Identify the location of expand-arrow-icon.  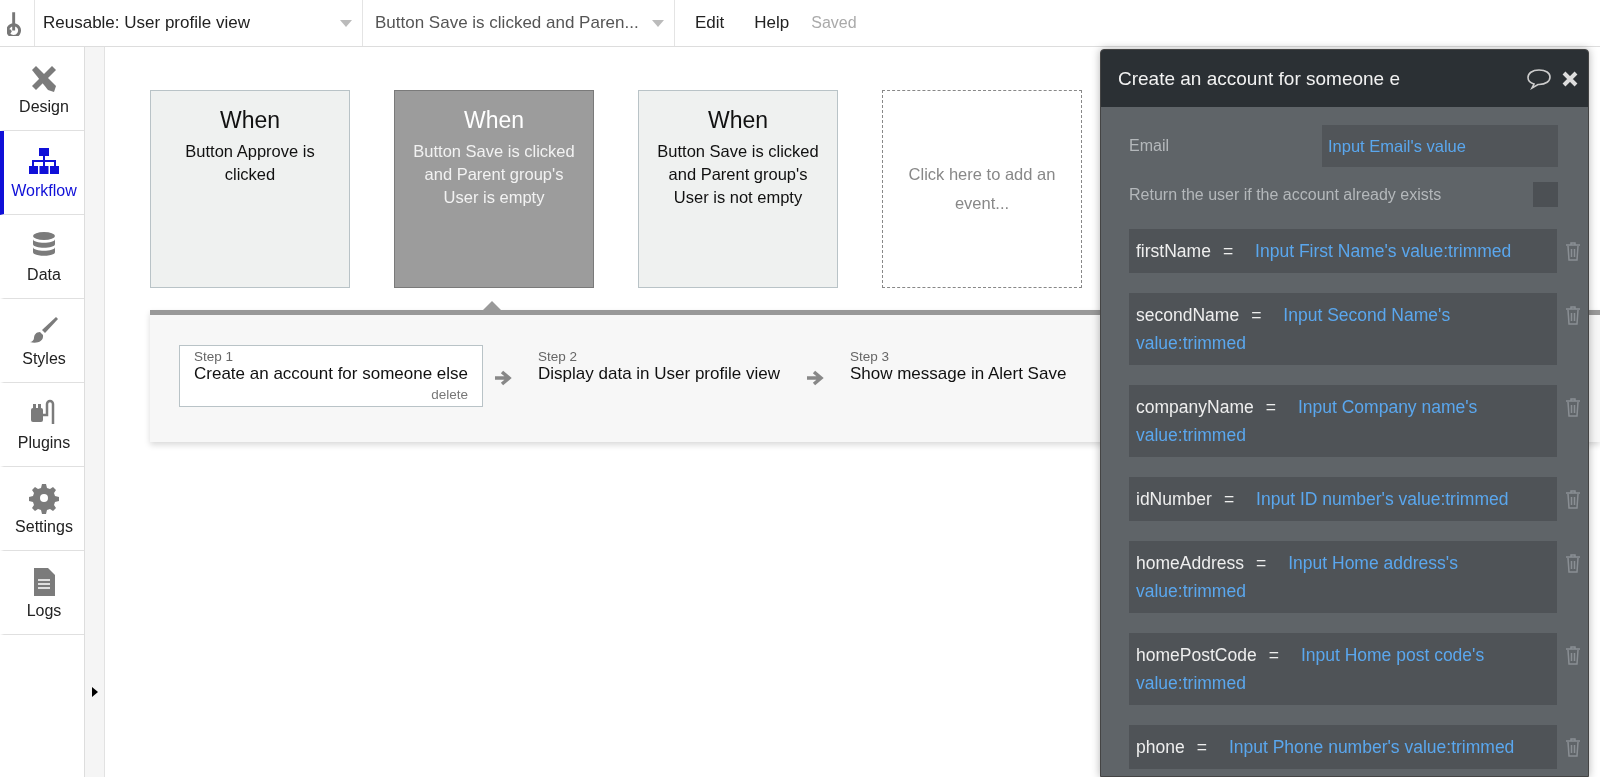
(94, 692).